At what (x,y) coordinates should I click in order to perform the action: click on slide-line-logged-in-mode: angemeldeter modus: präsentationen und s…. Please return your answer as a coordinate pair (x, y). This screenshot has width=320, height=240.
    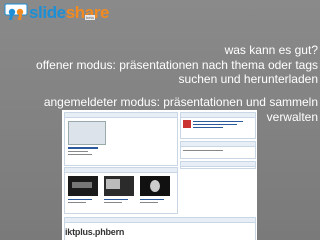
    Looking at the image, I should click on (180, 102).